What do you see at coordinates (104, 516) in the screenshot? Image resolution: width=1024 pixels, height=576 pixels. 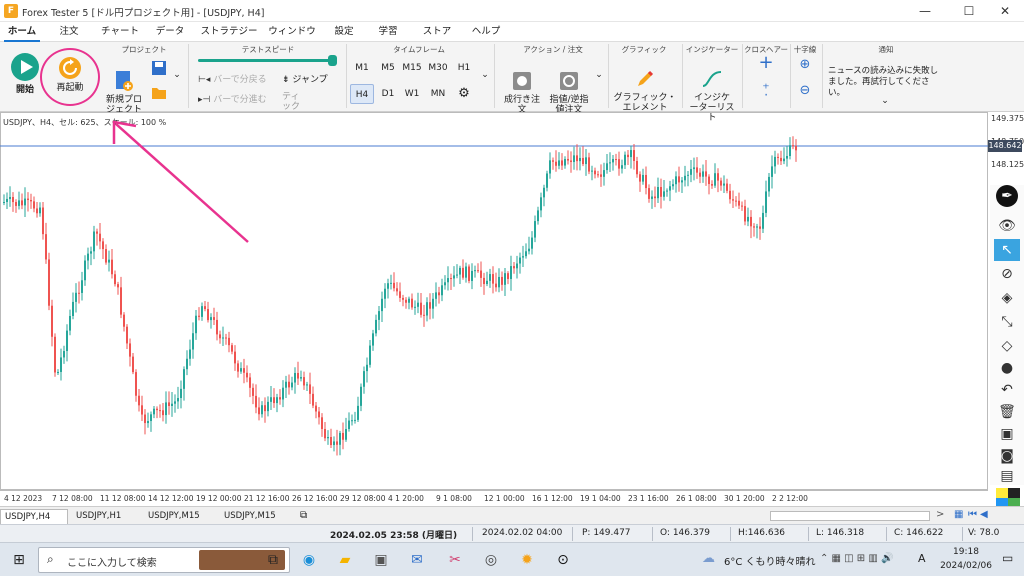 I see `chart-tab: USDJPY,H1` at bounding box center [104, 516].